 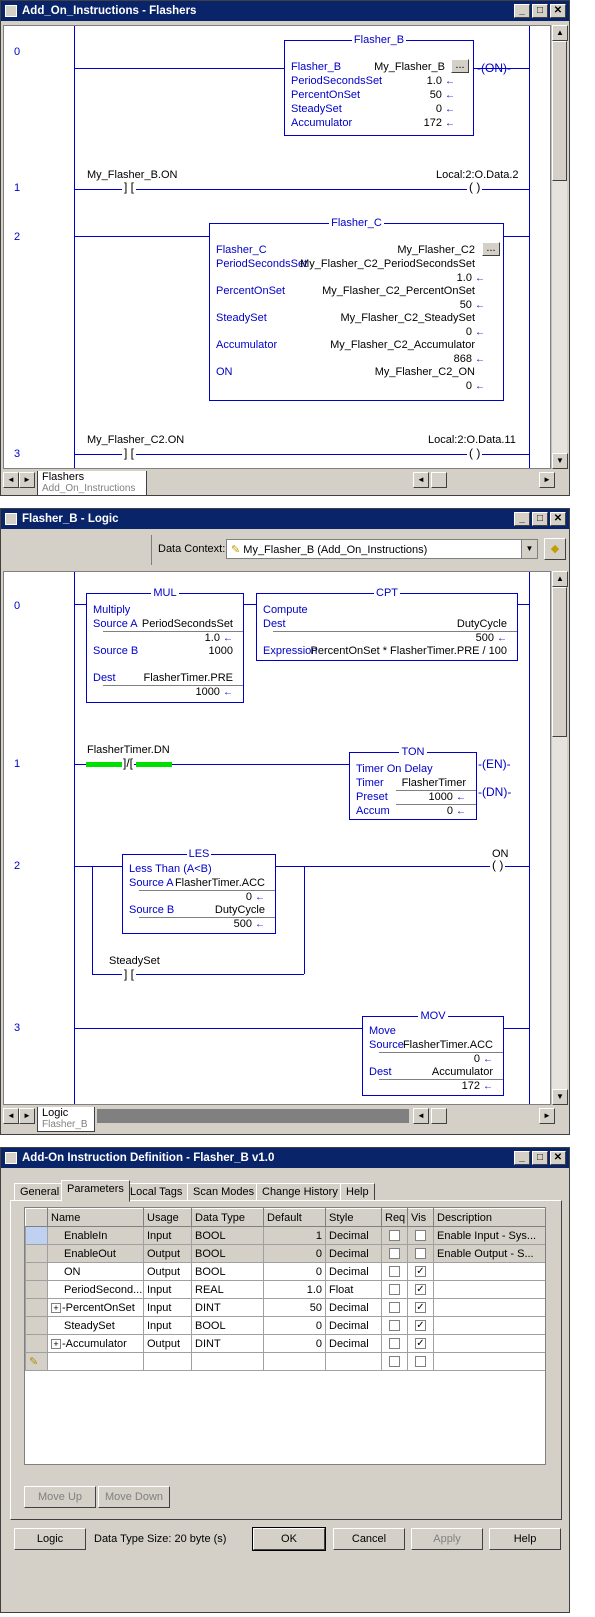 I want to click on new-row: ✎, so click(x=285, y=1361).